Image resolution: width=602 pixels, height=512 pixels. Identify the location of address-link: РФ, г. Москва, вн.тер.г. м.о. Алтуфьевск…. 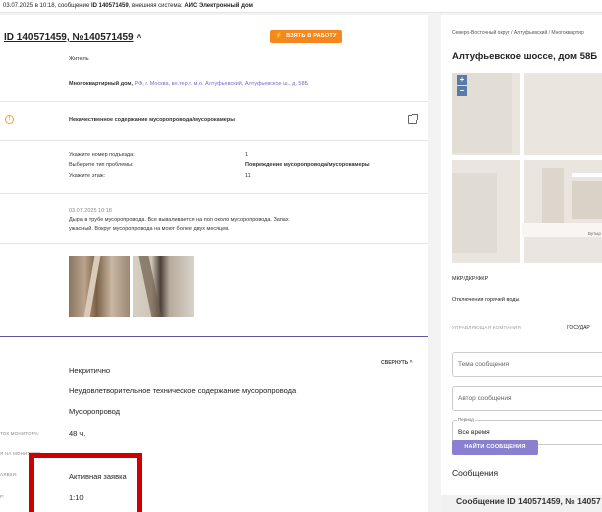
(222, 84).